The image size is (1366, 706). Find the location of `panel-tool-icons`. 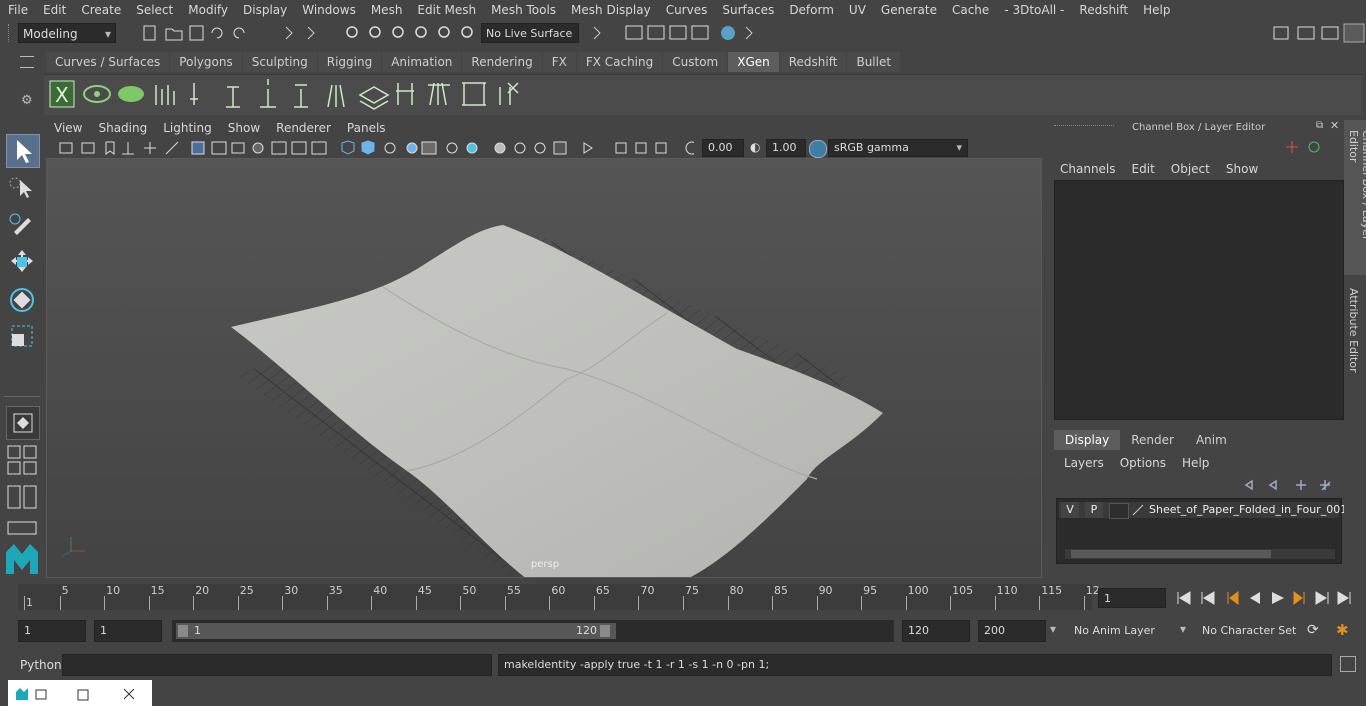

panel-tool-icons is located at coordinates (374, 148).